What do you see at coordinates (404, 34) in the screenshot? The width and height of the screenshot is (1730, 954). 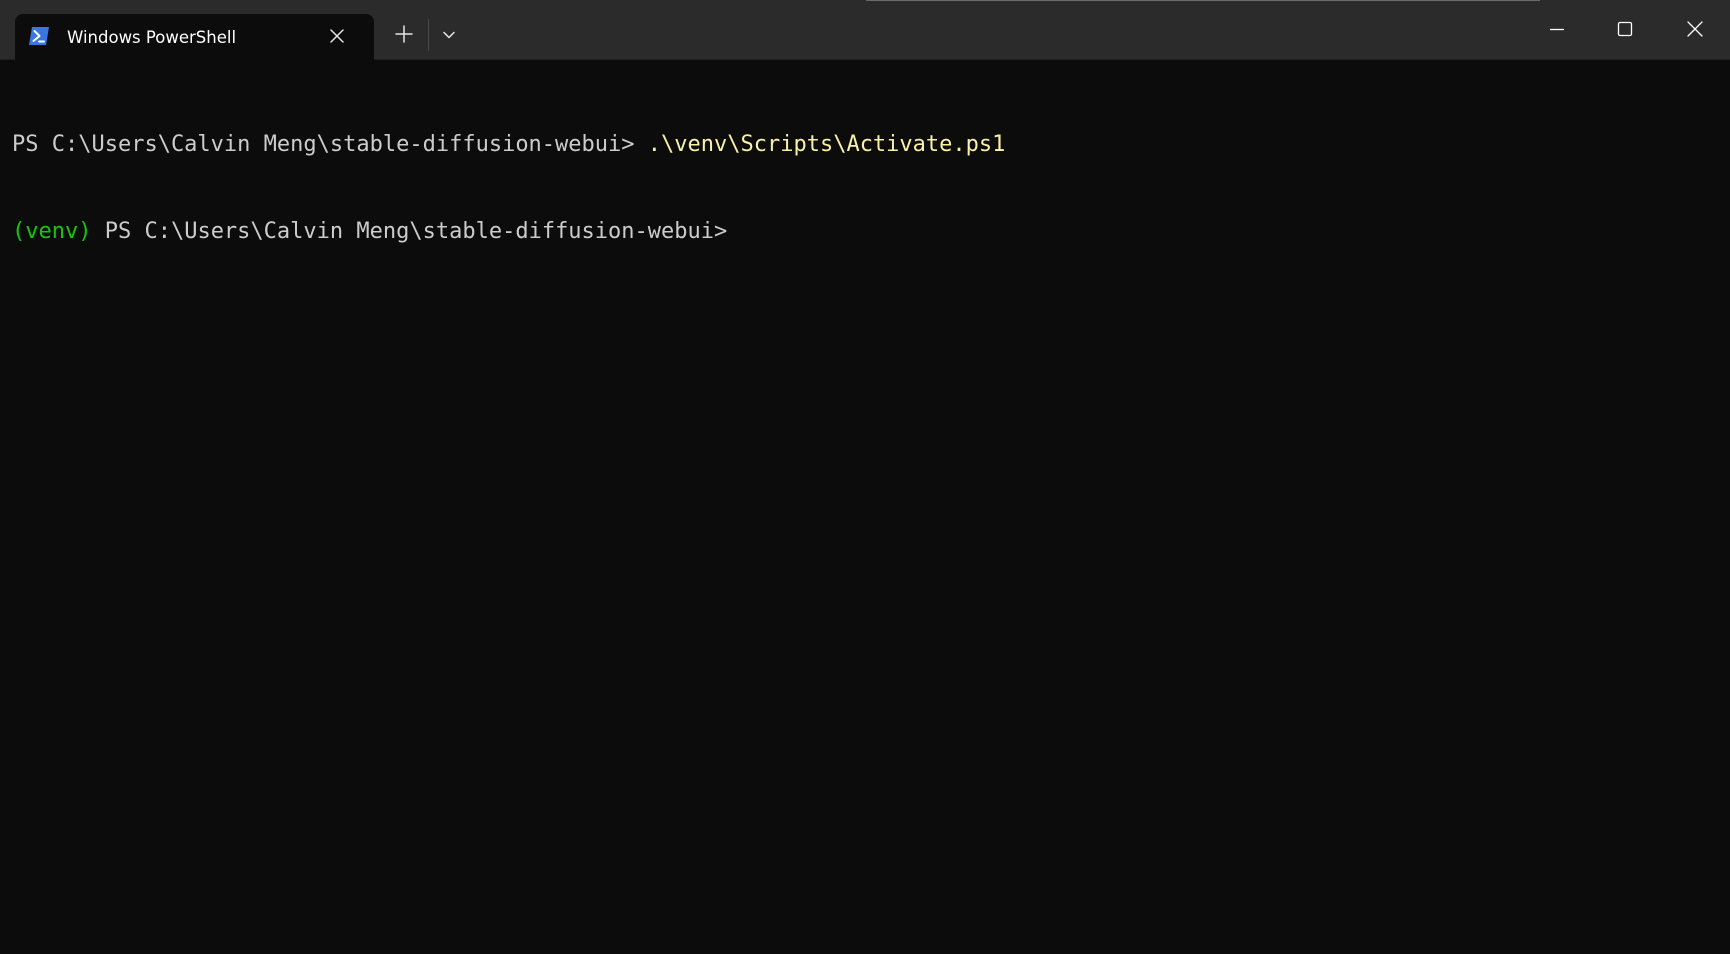 I see `plus-icon` at bounding box center [404, 34].